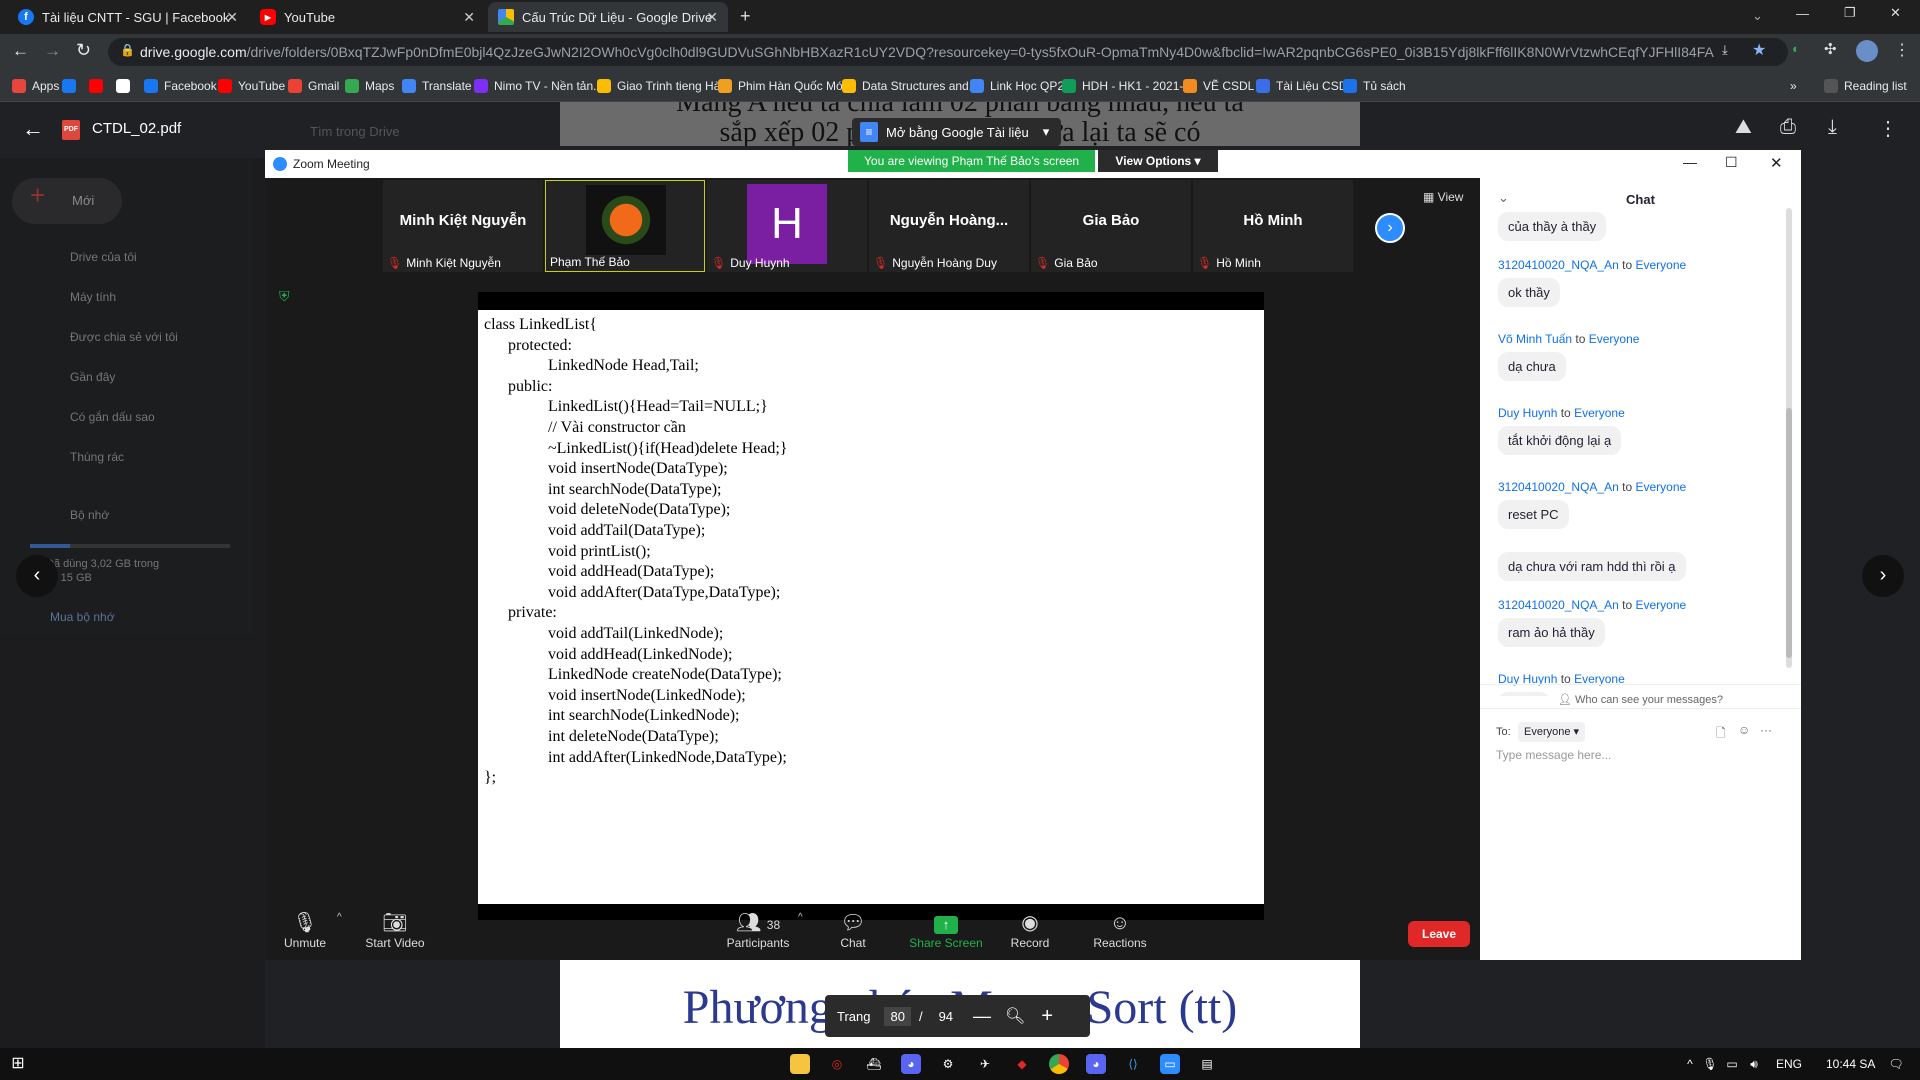 The image size is (1920, 1080). What do you see at coordinates (1802, 13) in the screenshot?
I see `minimize-icon: —` at bounding box center [1802, 13].